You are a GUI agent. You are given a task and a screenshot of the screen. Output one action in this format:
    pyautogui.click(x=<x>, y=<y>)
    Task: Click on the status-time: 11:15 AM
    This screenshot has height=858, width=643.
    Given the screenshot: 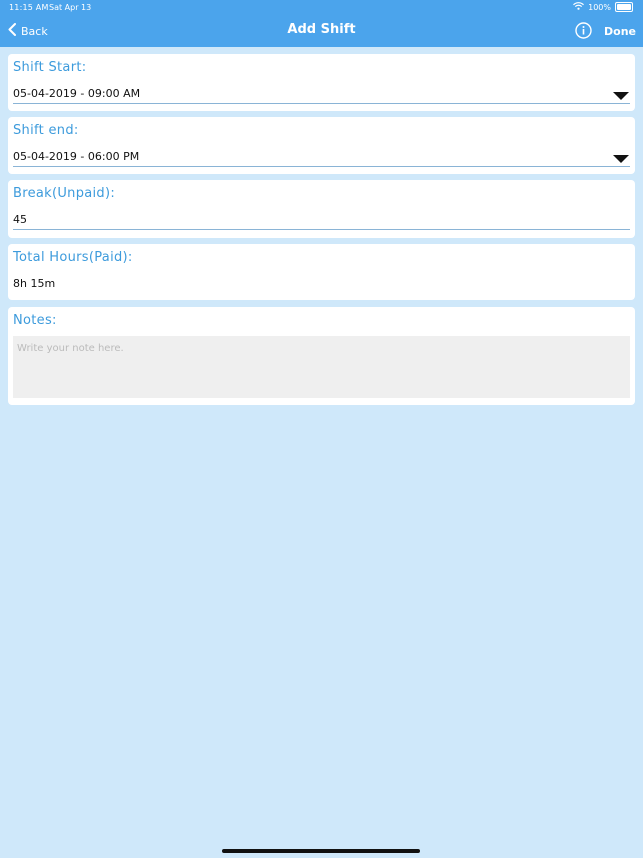 What is the action you would take?
    pyautogui.click(x=29, y=7)
    